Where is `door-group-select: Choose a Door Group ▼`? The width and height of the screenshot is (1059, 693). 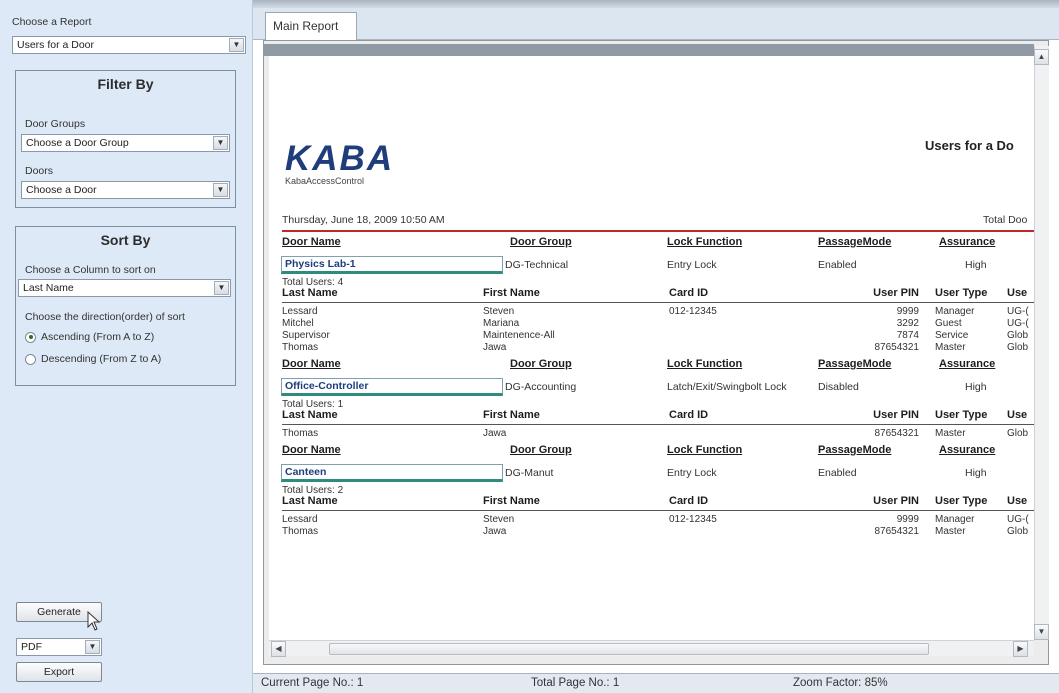 door-group-select: Choose a Door Group ▼ is located at coordinates (125, 143).